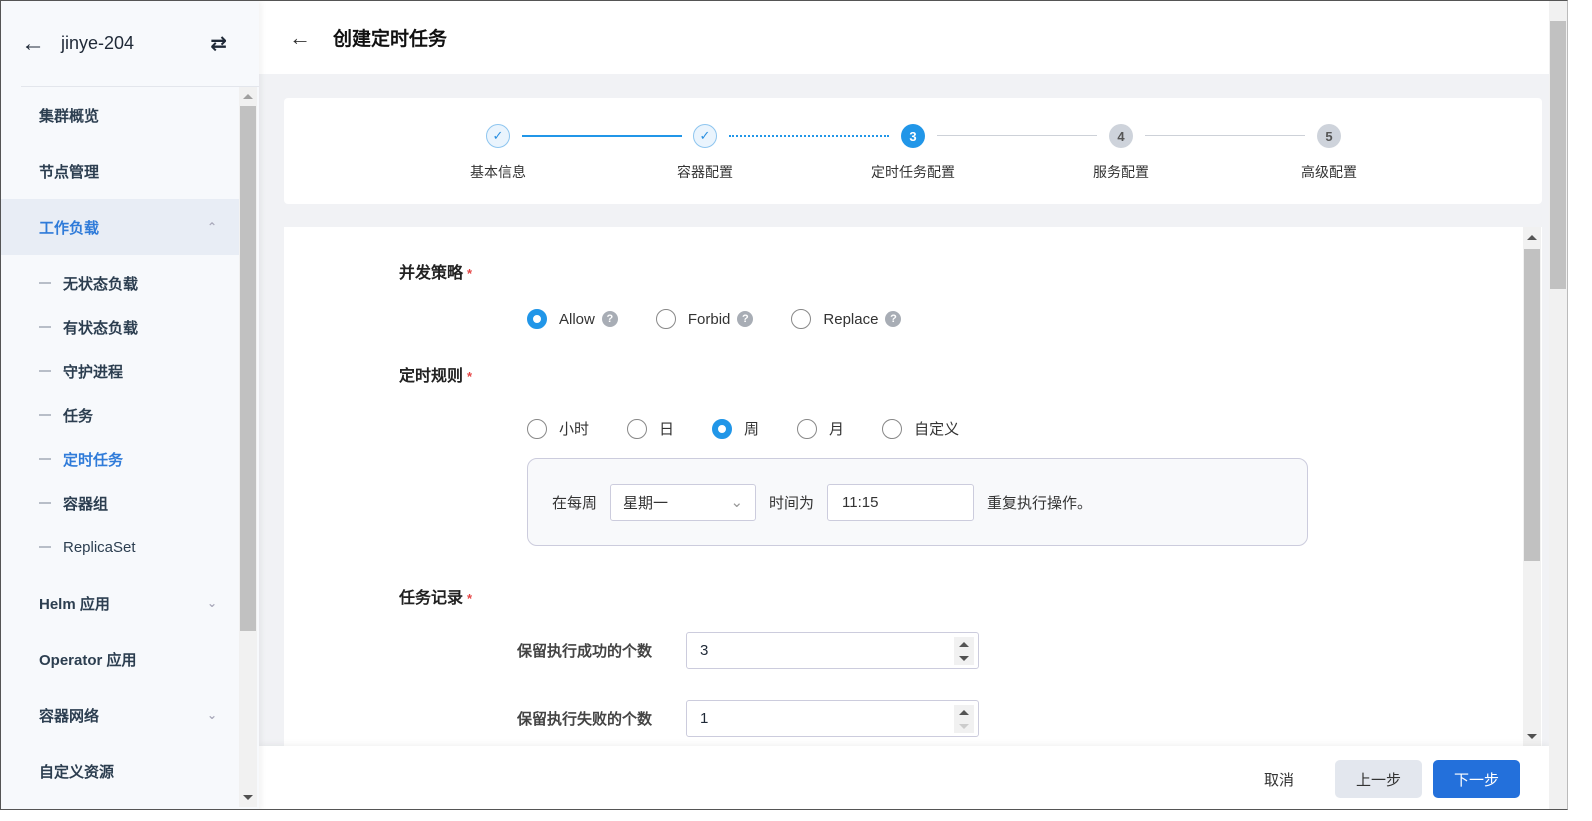 Image resolution: width=1592 pixels, height=821 pixels. I want to click on radio-allow: Allow?, so click(572, 319).